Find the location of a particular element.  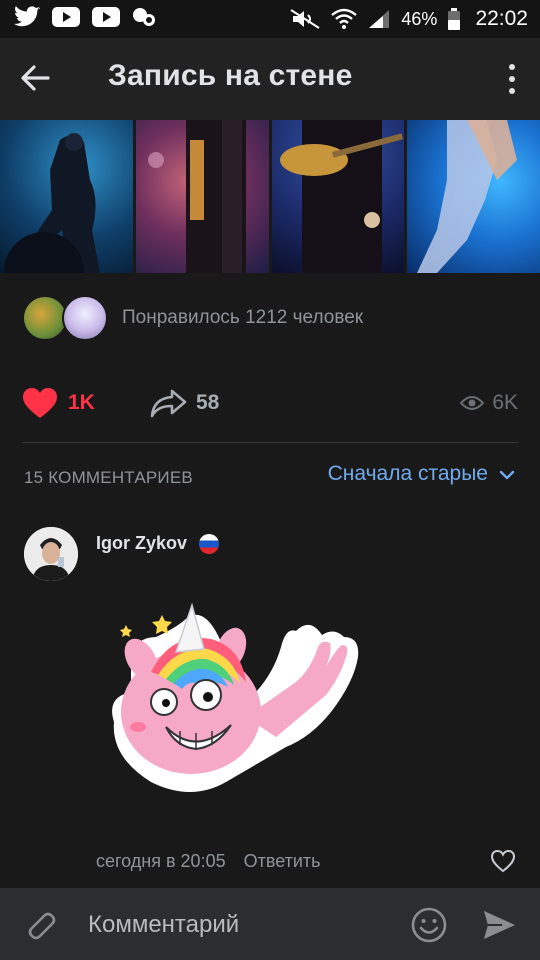

notification-icons is located at coordinates (85, 17).